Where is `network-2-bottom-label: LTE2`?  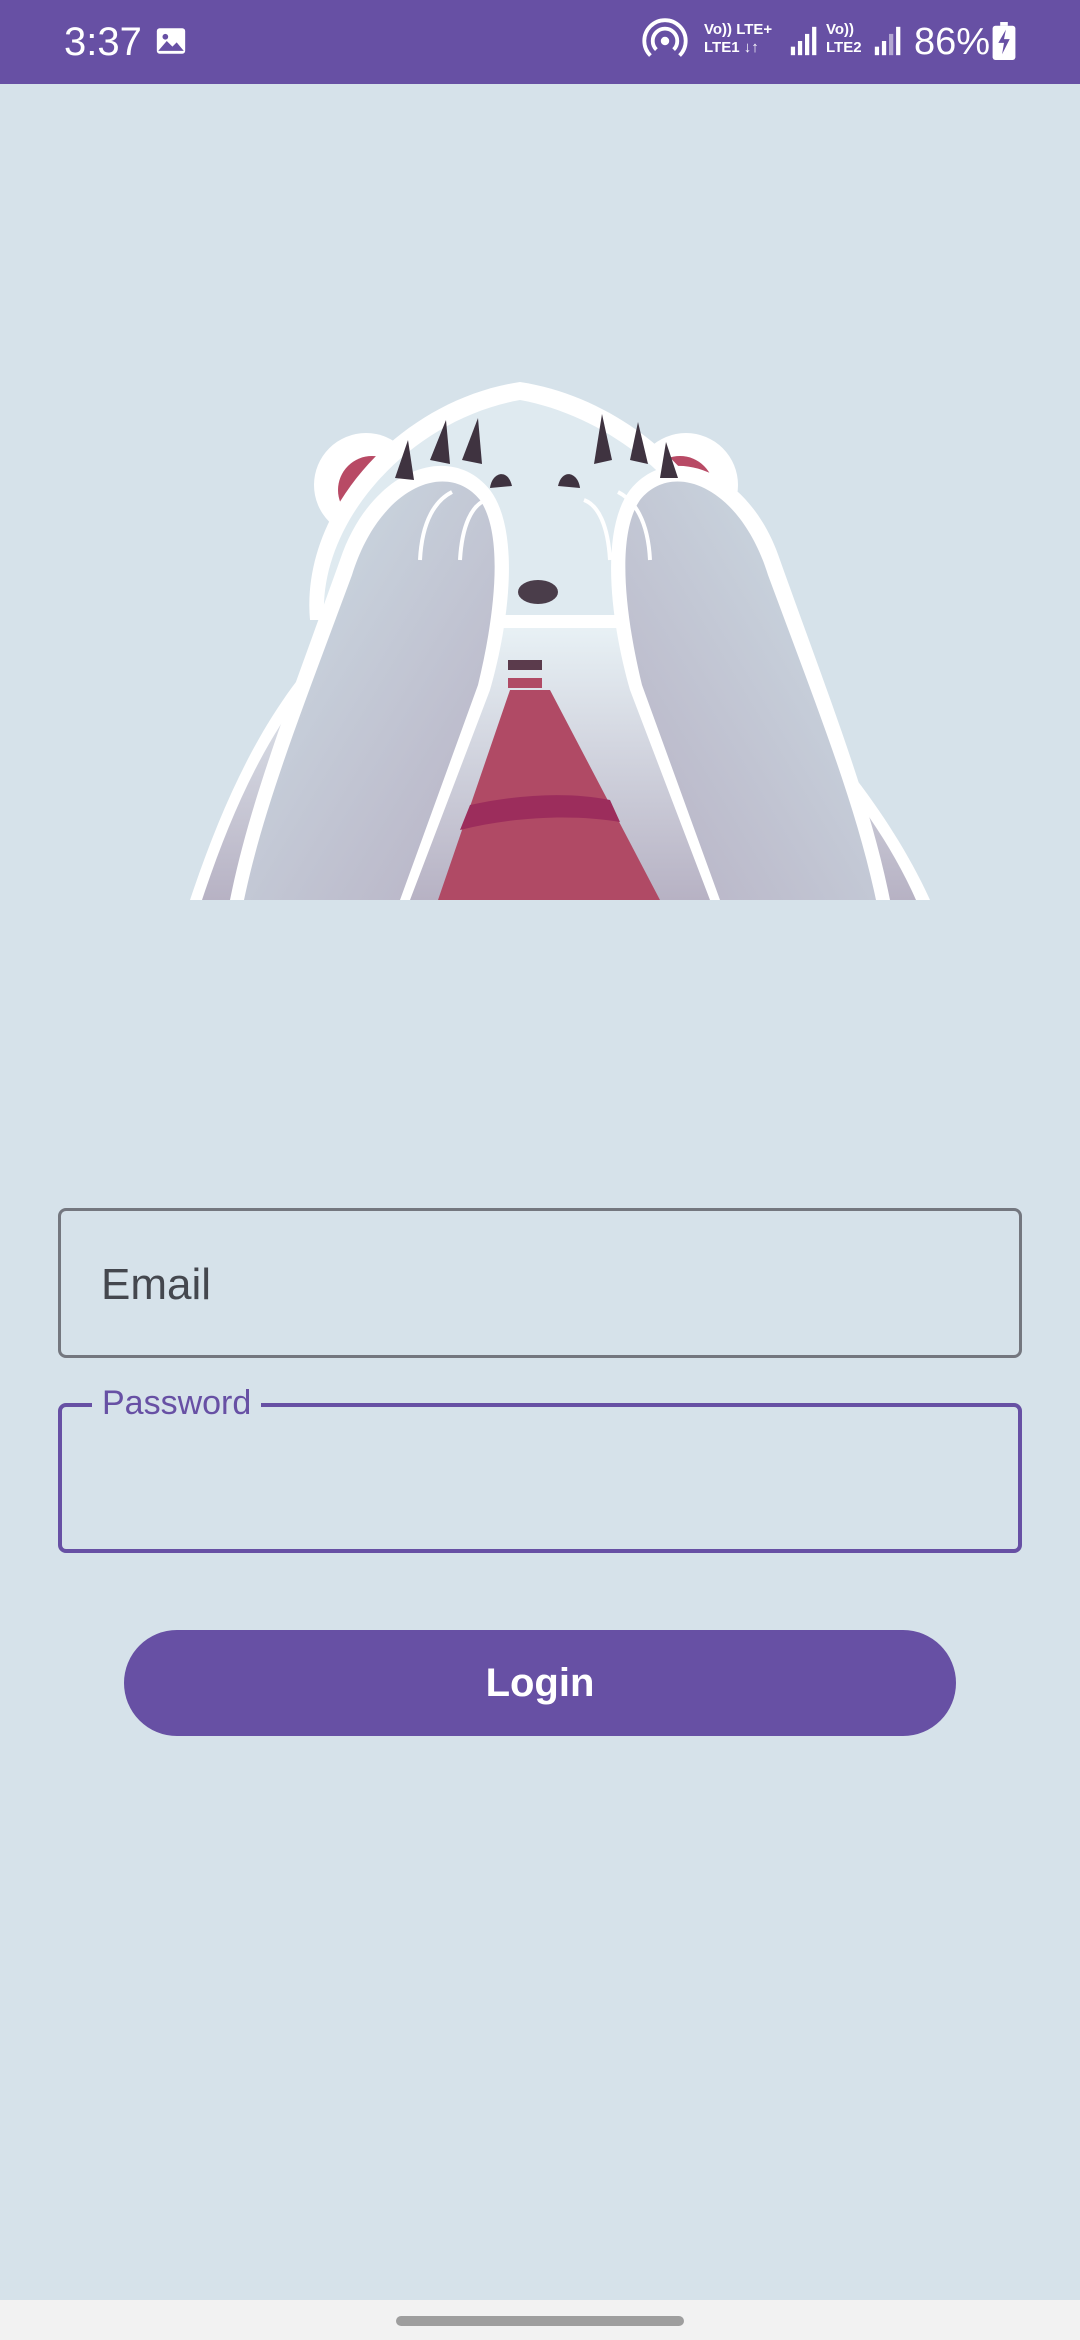
network-2-bottom-label: LTE2 is located at coordinates (844, 47).